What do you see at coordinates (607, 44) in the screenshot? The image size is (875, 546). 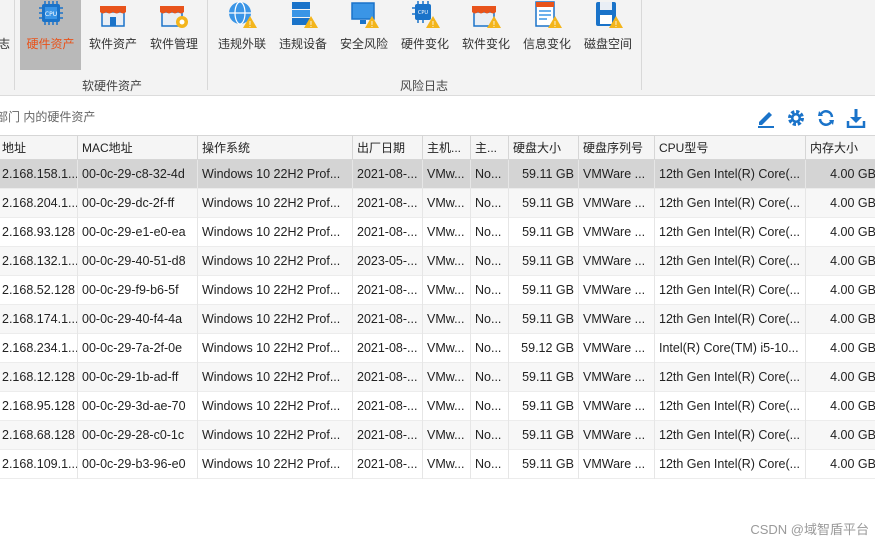 I see `disk-space-label: 磁盘空间` at bounding box center [607, 44].